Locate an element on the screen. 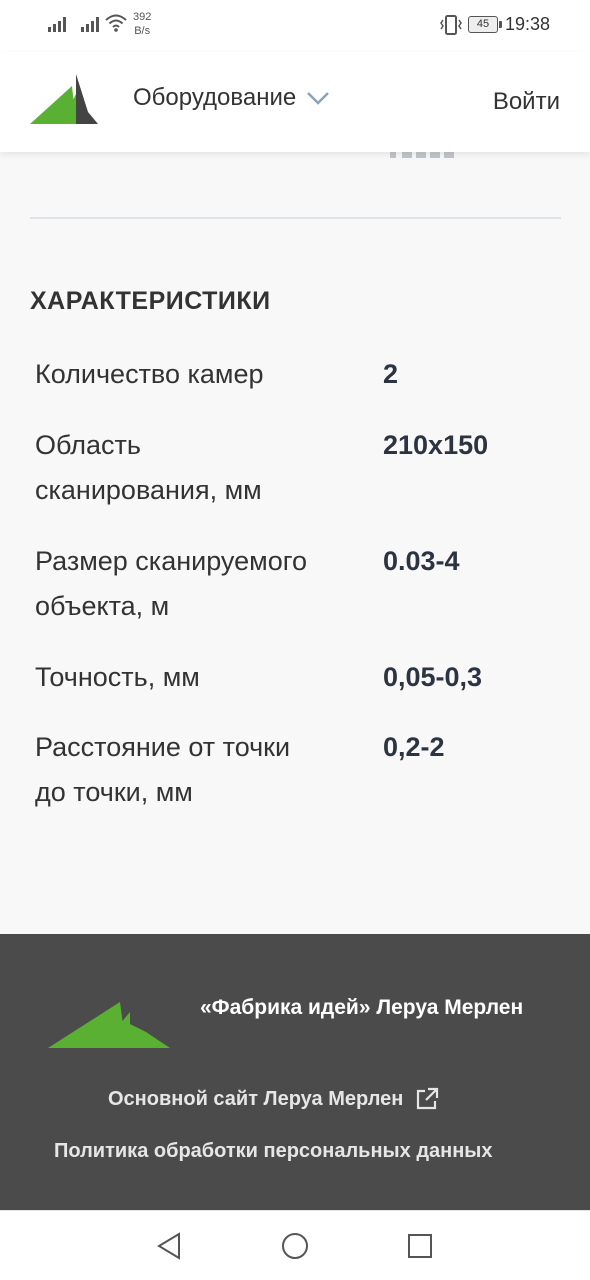 Image resolution: width=590 pixels, height=1280 pixels. spec-name-line: объекта, м is located at coordinates (102, 606).